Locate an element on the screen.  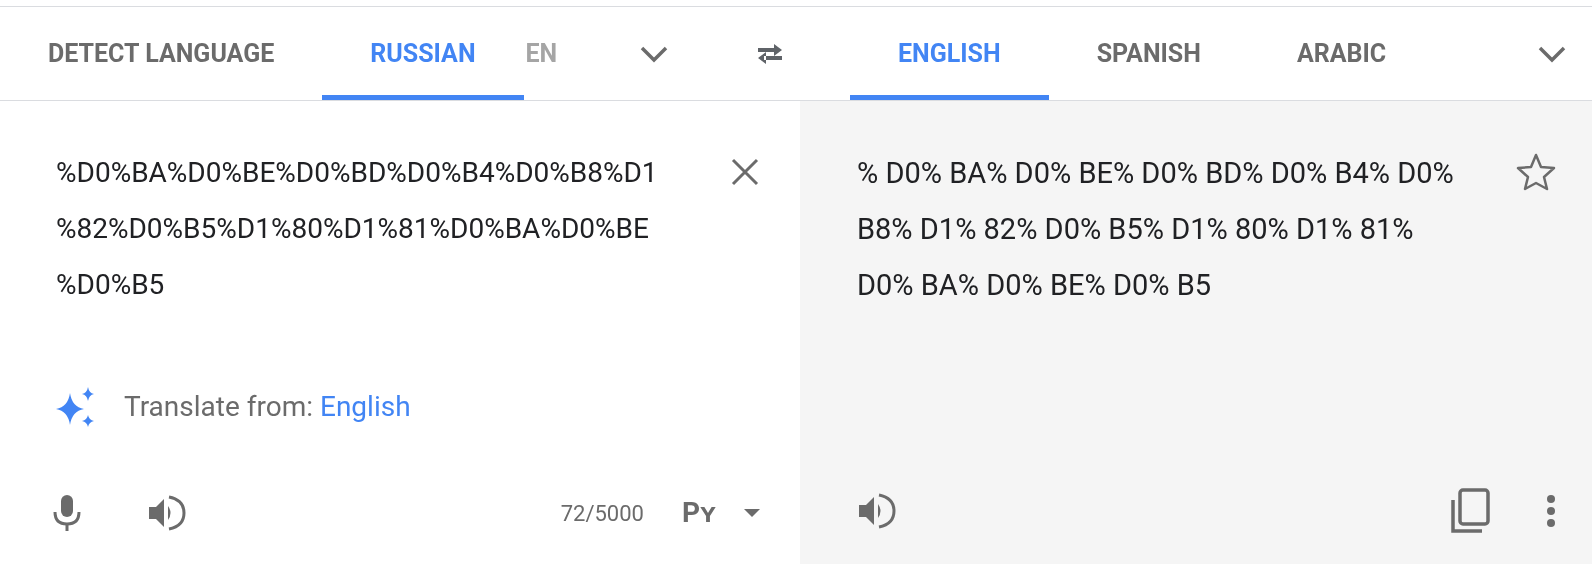
suggestion-label: Translate from: is located at coordinates (218, 406).